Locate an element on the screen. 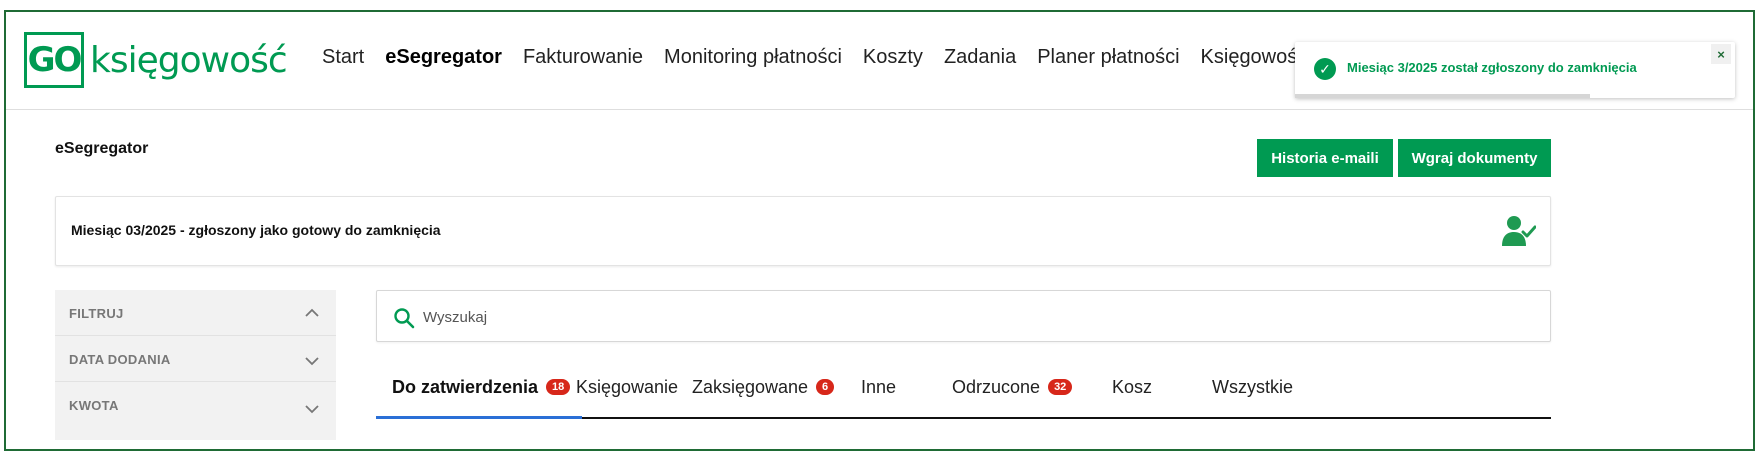 The width and height of the screenshot is (1763, 456). nav-item-start: Start is located at coordinates (343, 57).